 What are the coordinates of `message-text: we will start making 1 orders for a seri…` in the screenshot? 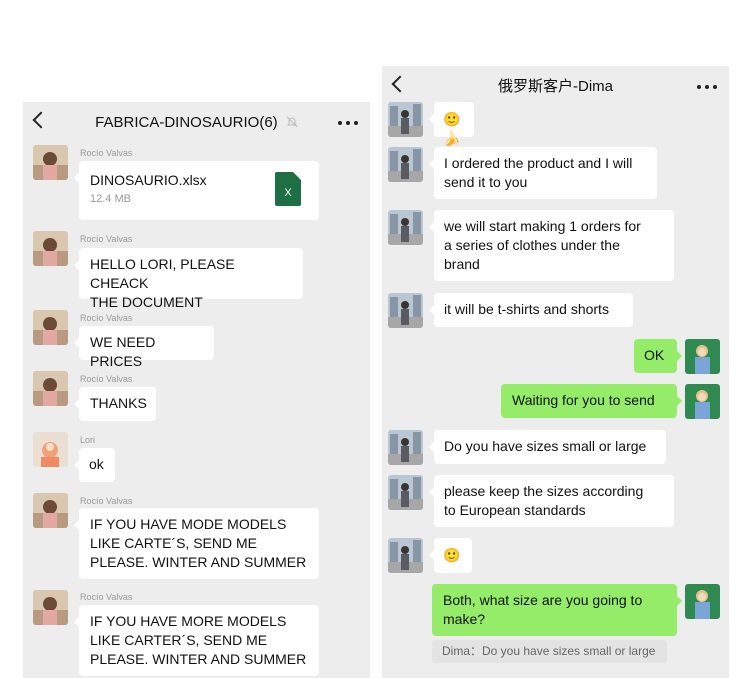 It's located at (542, 245).